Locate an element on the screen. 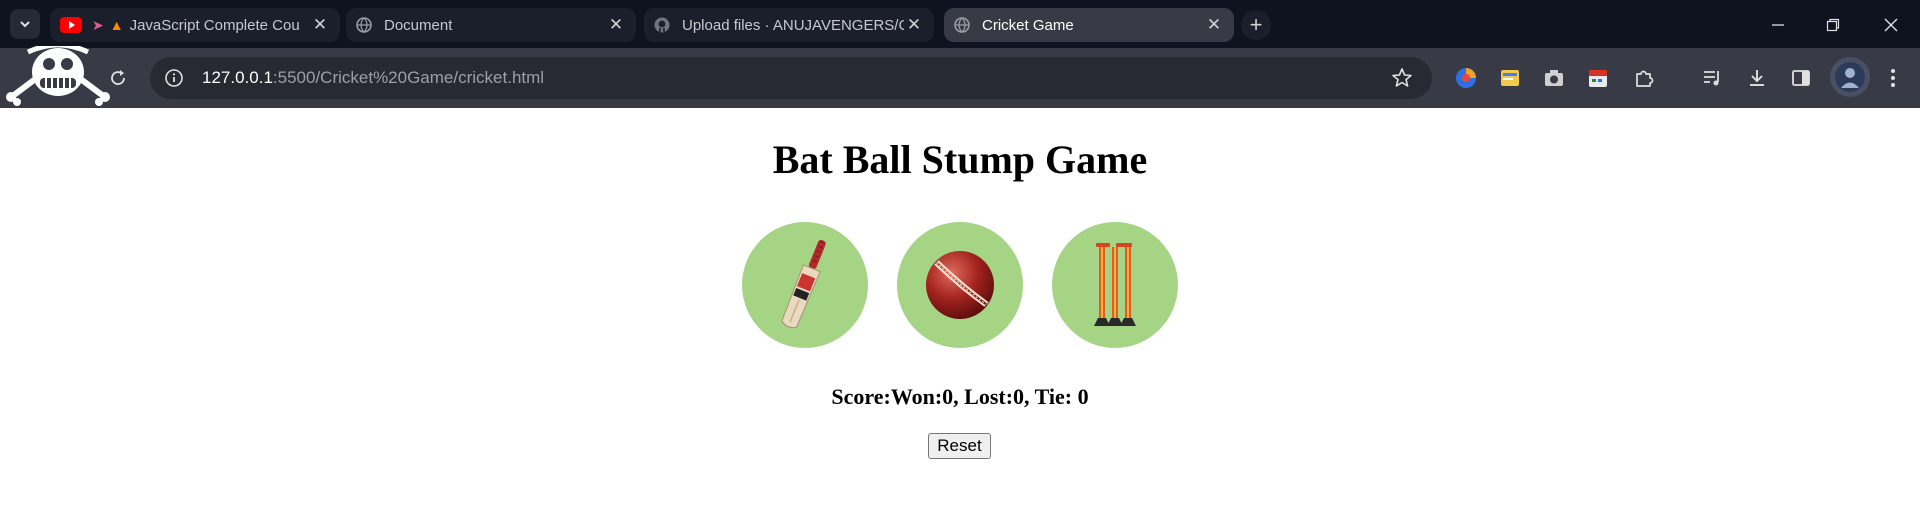  browser-menu-button is located at coordinates (1893, 78).